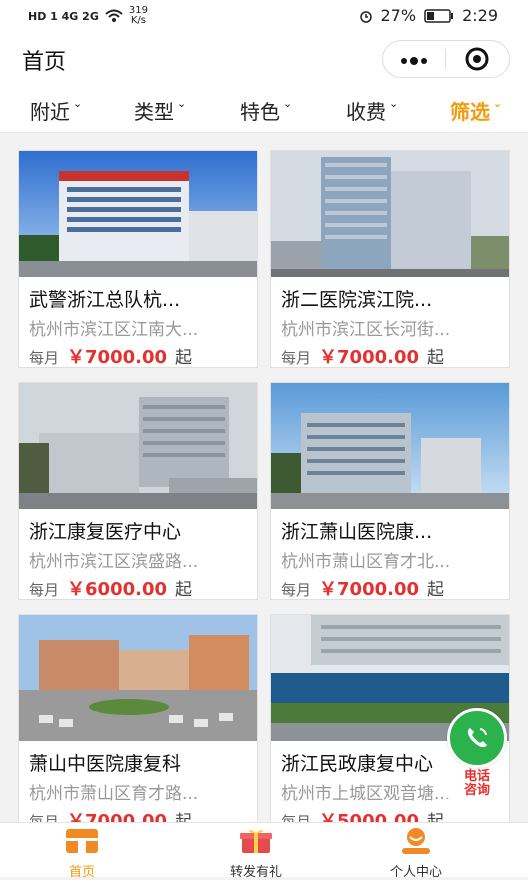 This screenshot has width=528, height=880. Describe the element at coordinates (480, 15) in the screenshot. I see `clock: 2:29` at that location.